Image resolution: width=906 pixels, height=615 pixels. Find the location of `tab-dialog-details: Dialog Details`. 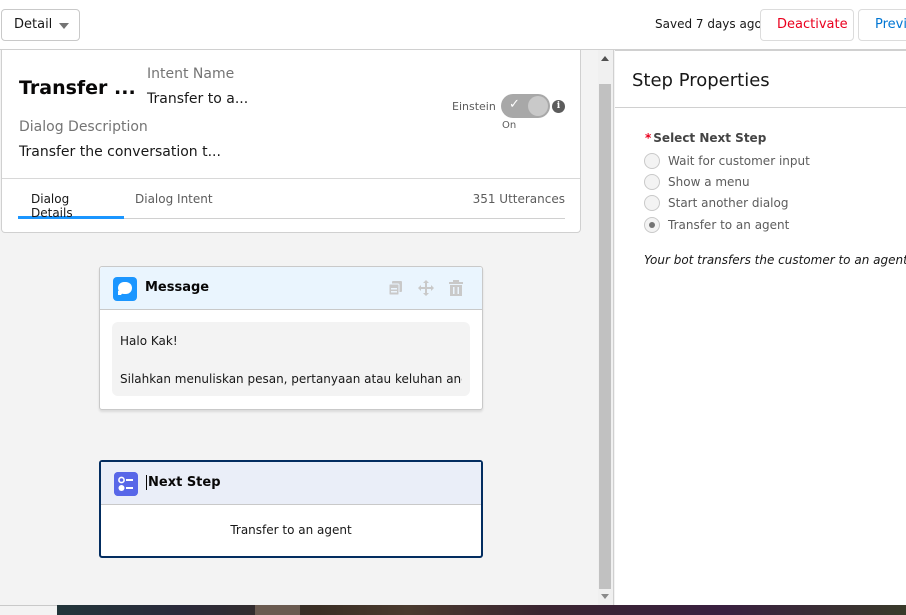

tab-dialog-details: Dialog Details is located at coordinates (71, 206).